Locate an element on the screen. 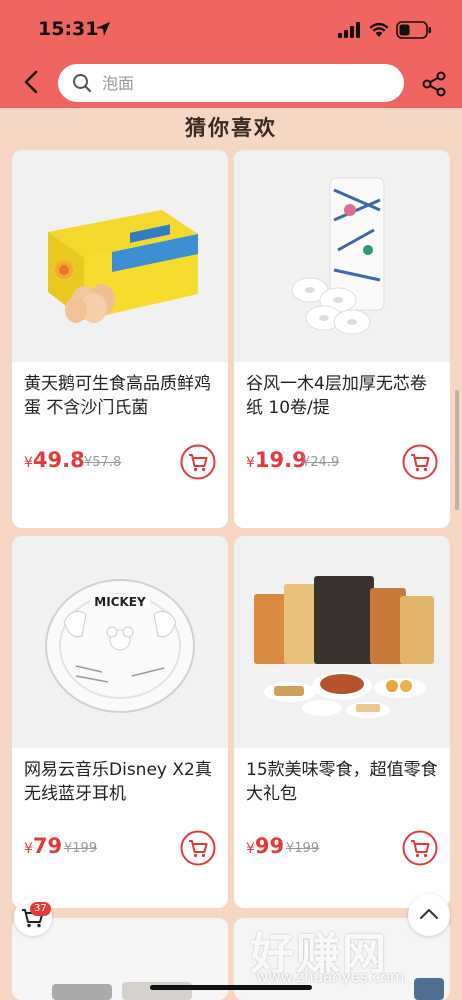 This screenshot has height=1000, width=462. product-name: 15款美味零食，超值零食大礼包 is located at coordinates (342, 782).